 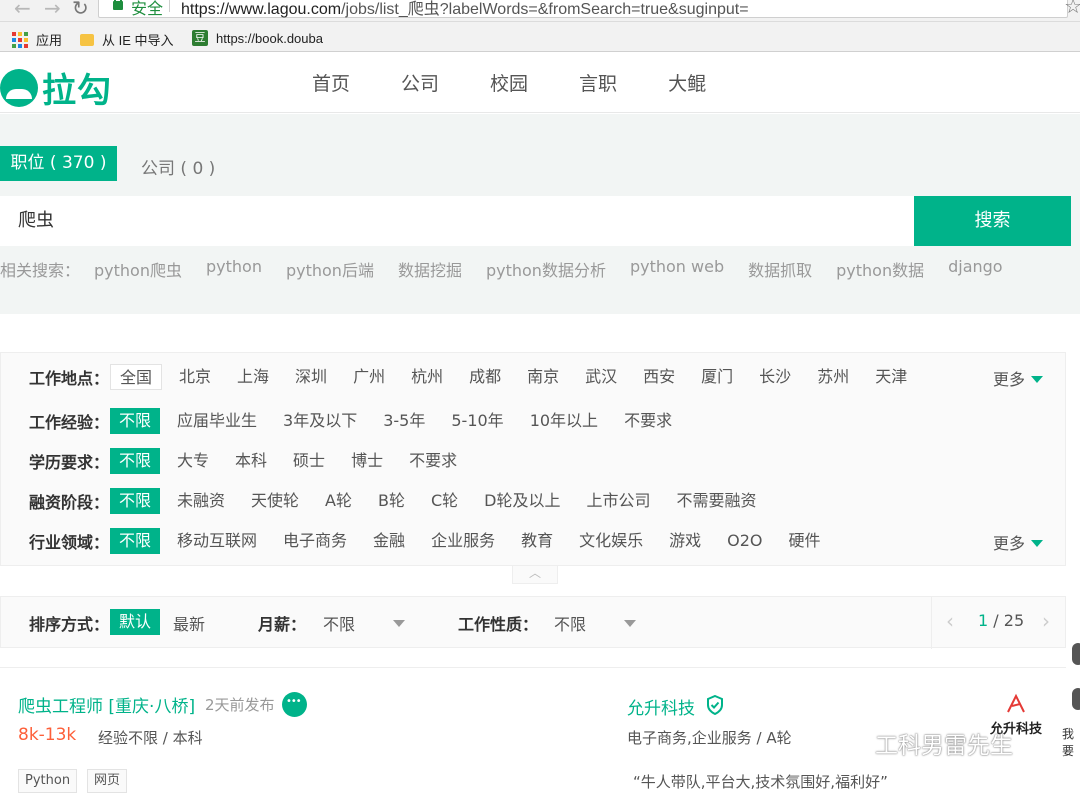 I want to click on nav-campus: 校园, so click(x=509, y=82).